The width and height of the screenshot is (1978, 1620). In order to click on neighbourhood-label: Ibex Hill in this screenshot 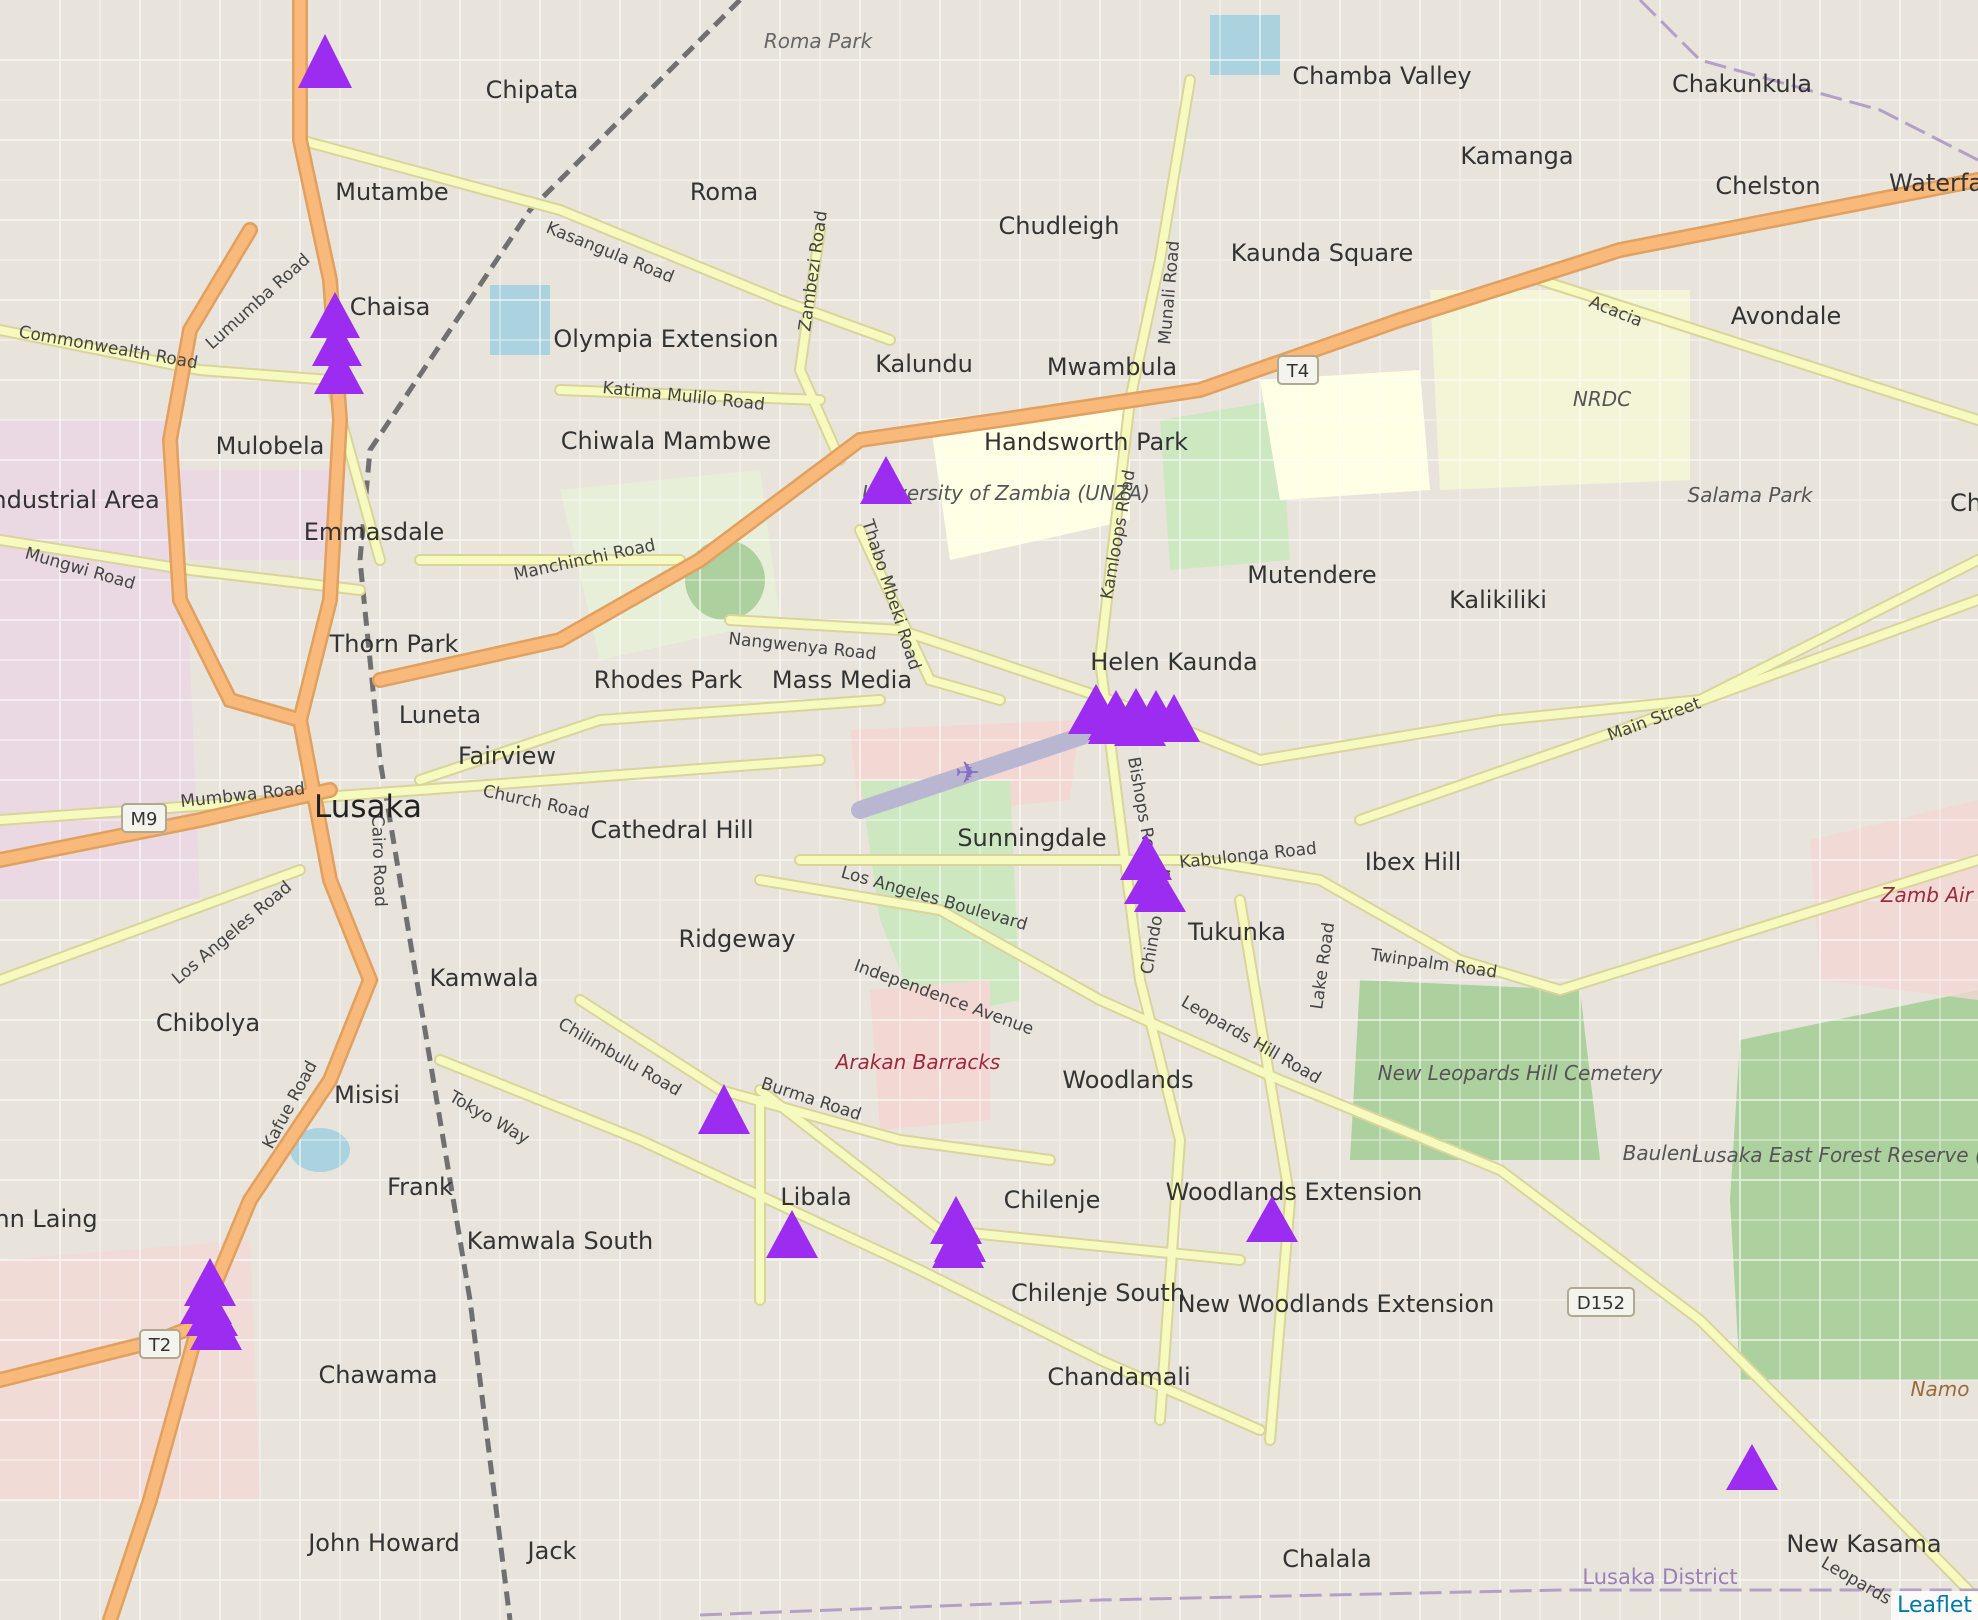, I will do `click(1413, 862)`.